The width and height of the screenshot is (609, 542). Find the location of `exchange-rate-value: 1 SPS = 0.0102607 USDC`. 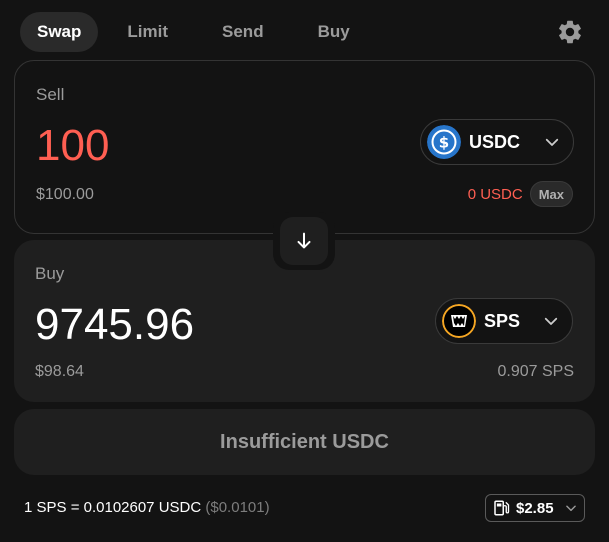

exchange-rate-value: 1 SPS = 0.0102607 USDC is located at coordinates (113, 507).